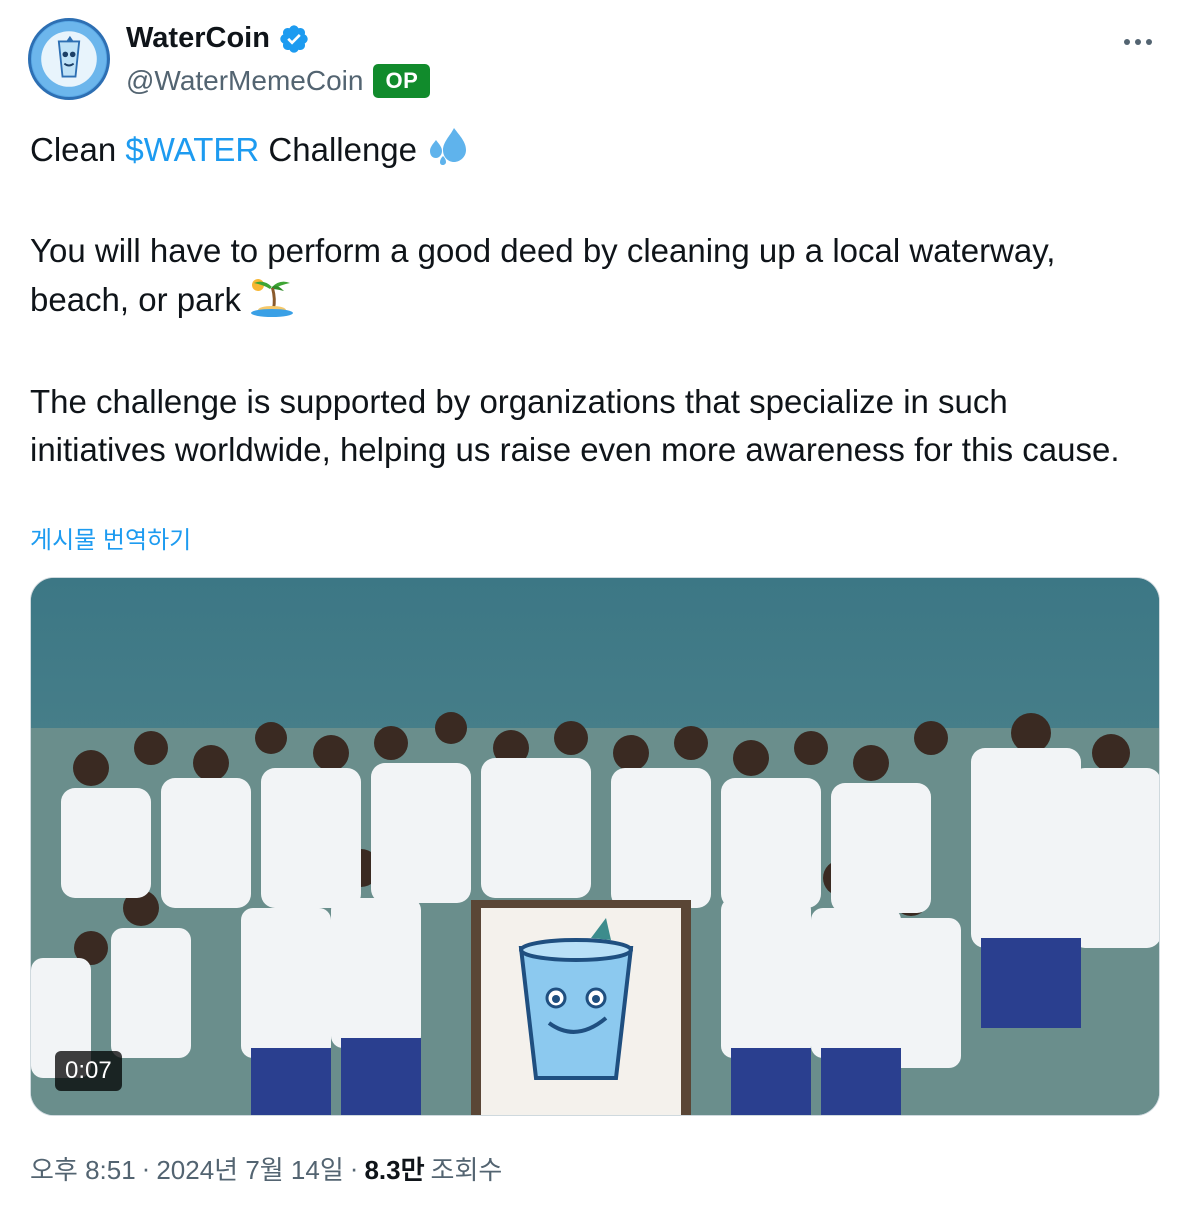 Image resolution: width=1178 pixels, height=1214 pixels. What do you see at coordinates (394, 1168) in the screenshot?
I see `views-count: 8.3만` at bounding box center [394, 1168].